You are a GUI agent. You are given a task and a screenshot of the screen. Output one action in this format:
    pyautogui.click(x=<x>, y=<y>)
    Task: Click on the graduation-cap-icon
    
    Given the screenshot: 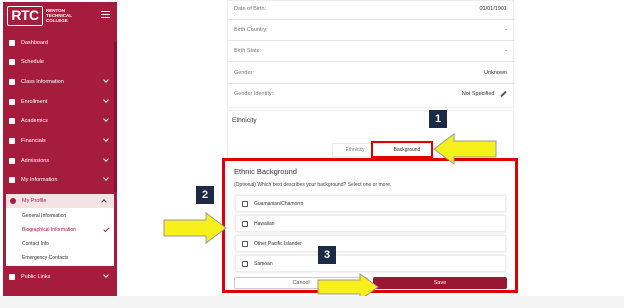 What is the action you would take?
    pyautogui.click(x=12, y=102)
    